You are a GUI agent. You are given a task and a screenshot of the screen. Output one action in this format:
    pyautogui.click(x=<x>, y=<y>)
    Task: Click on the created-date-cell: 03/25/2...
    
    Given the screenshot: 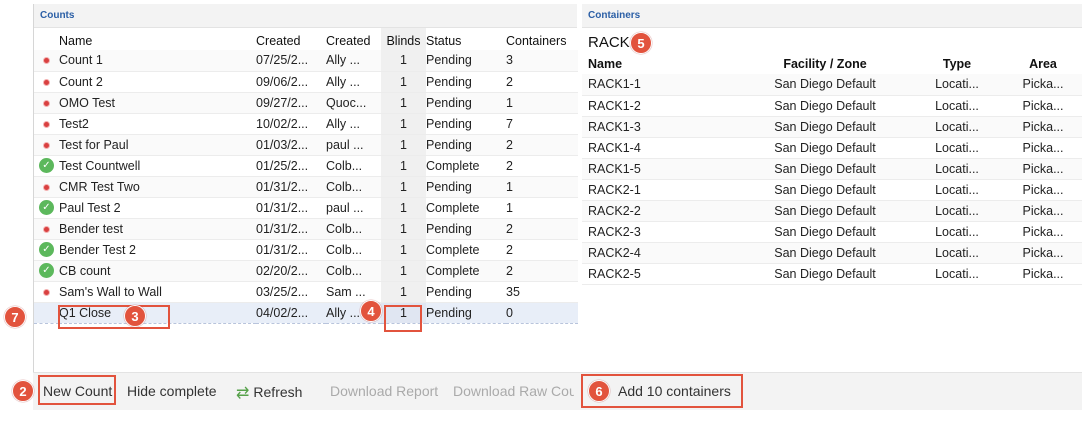 What is the action you would take?
    pyautogui.click(x=291, y=292)
    